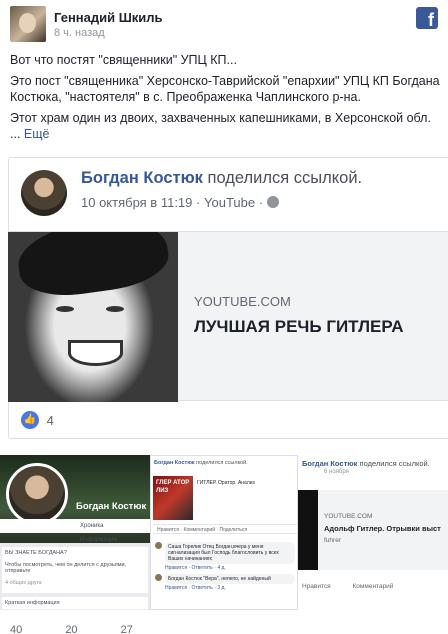 The width and height of the screenshot is (448, 634). Describe the element at coordinates (230, 202) in the screenshot. I see `shared-source: YouTube` at that location.